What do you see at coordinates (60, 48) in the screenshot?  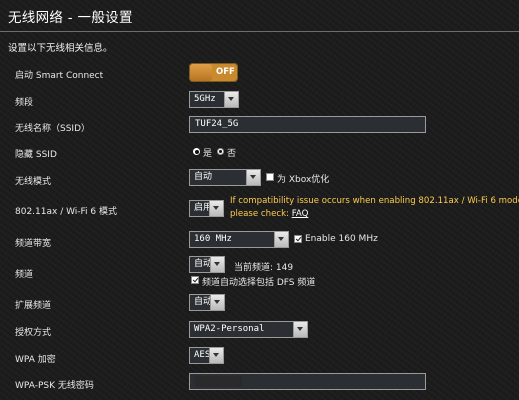 I see `page-subtitle: 设置以下无线相关信息。` at bounding box center [60, 48].